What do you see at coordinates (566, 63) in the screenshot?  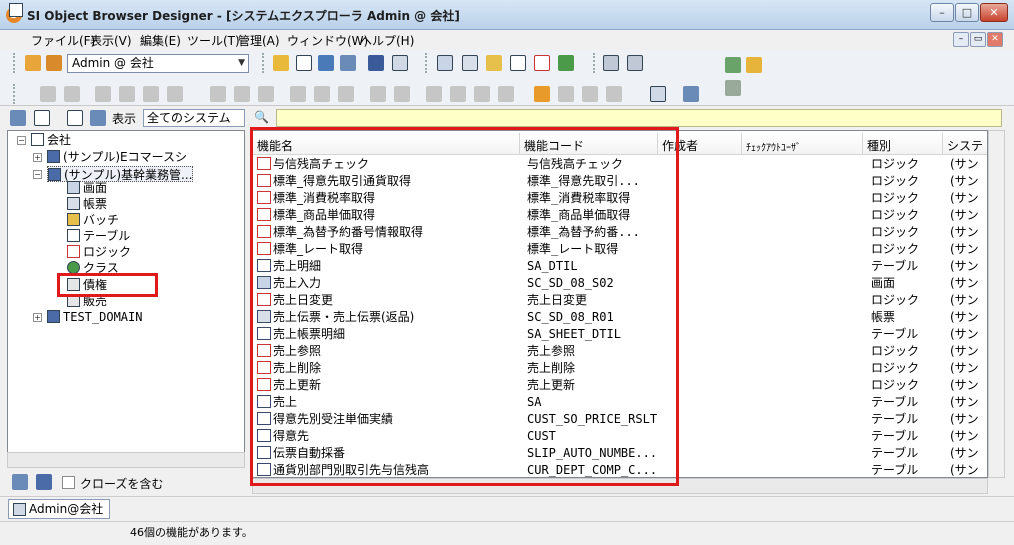 I see `class-icon` at bounding box center [566, 63].